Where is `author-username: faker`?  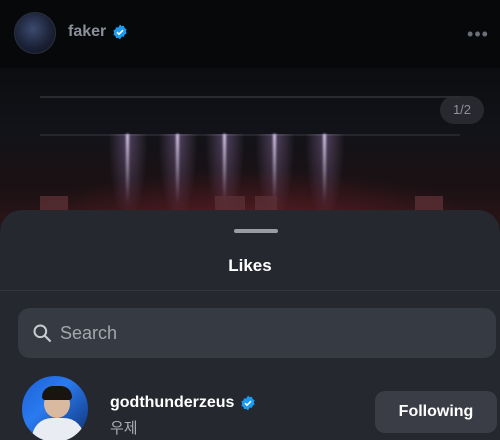
author-username: faker is located at coordinates (87, 32).